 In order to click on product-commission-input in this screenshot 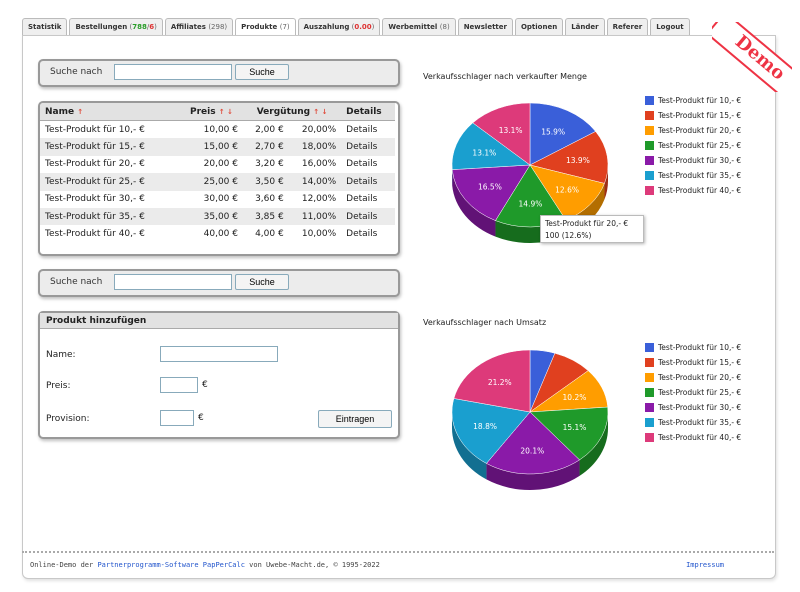, I will do `click(177, 418)`.